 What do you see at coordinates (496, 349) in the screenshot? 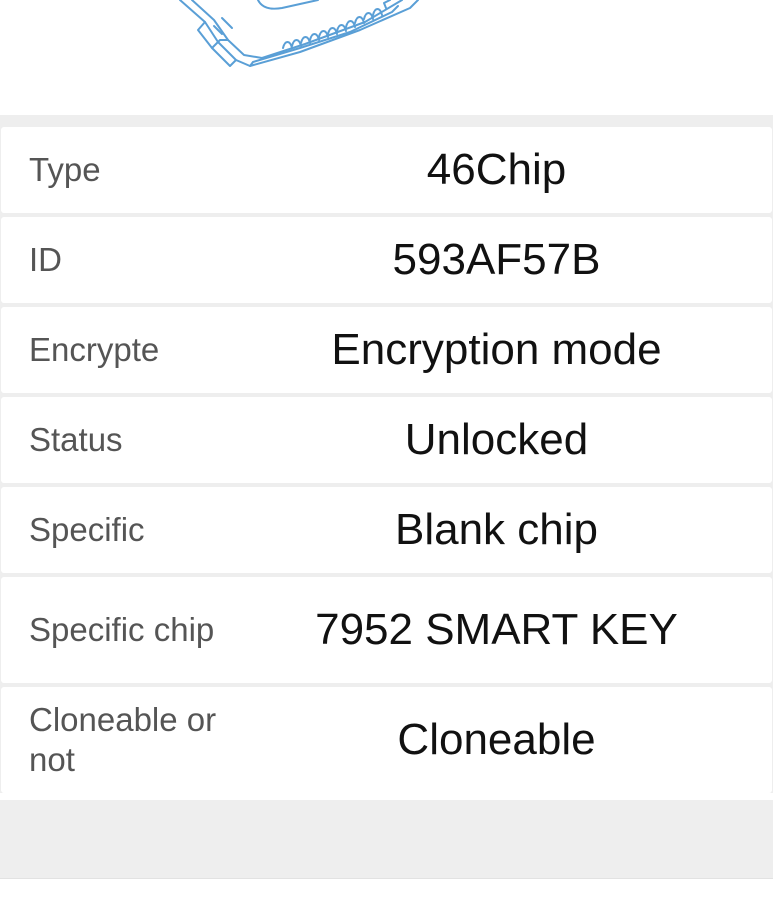
I see `row-value: Encryption mode` at bounding box center [496, 349].